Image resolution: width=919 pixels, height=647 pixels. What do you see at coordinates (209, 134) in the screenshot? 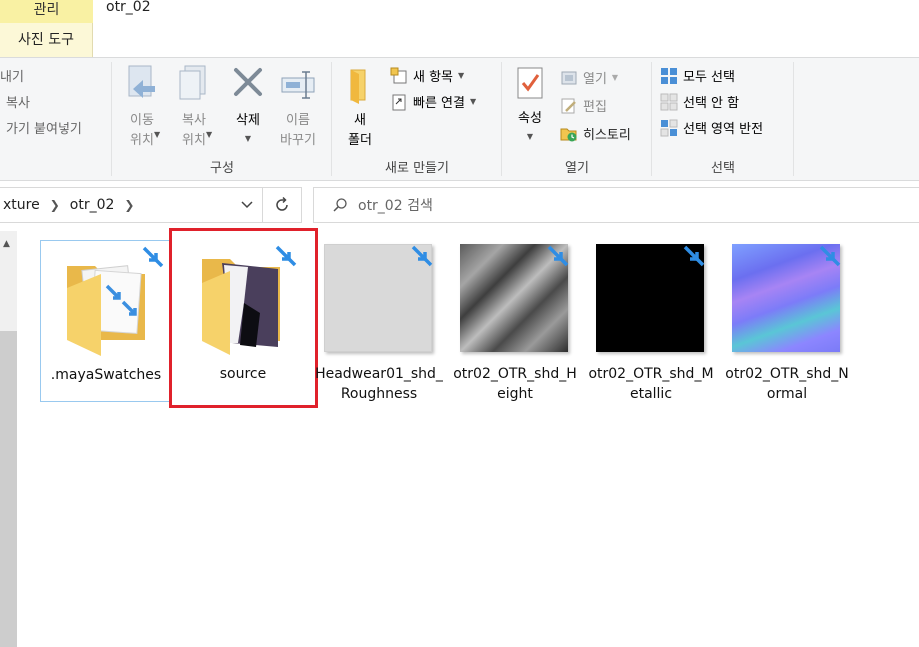
I see `copy-to-dropdown-icon: ▼` at bounding box center [209, 134].